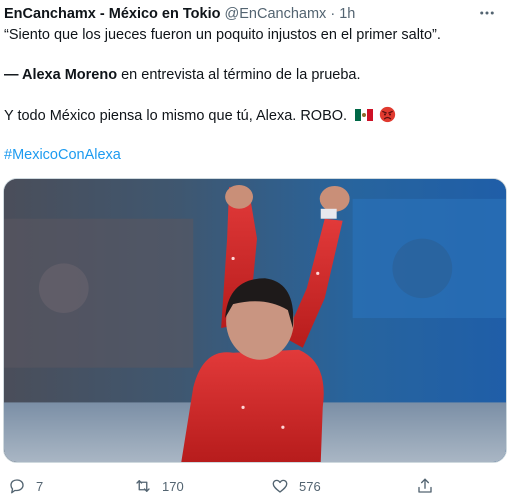 This screenshot has width=509, height=502. I want to click on author-handle: @EnCanchamx, so click(276, 14).